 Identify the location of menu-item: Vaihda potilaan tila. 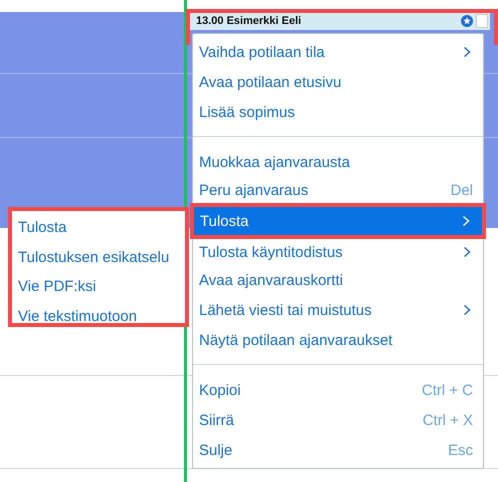
(338, 52).